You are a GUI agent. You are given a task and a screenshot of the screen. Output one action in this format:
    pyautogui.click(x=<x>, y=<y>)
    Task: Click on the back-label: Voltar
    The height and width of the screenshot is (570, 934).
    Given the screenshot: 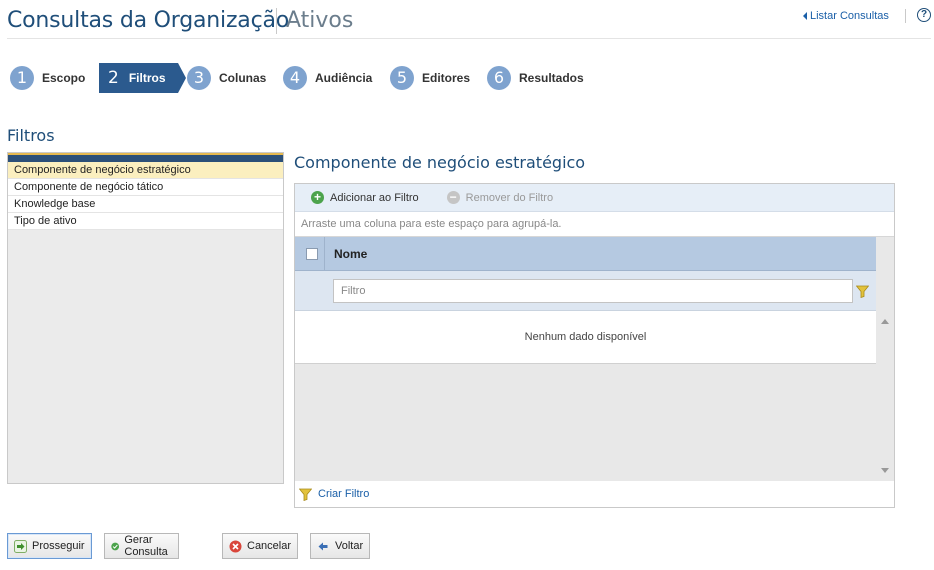 What is the action you would take?
    pyautogui.click(x=349, y=546)
    